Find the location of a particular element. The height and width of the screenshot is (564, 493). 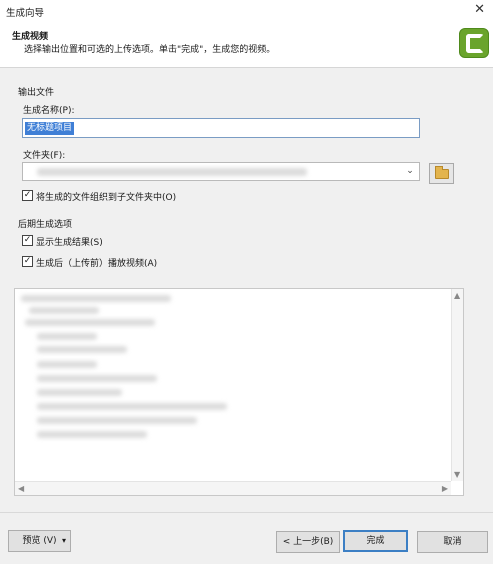

preview-label: 预览 (V) is located at coordinates (39, 541).